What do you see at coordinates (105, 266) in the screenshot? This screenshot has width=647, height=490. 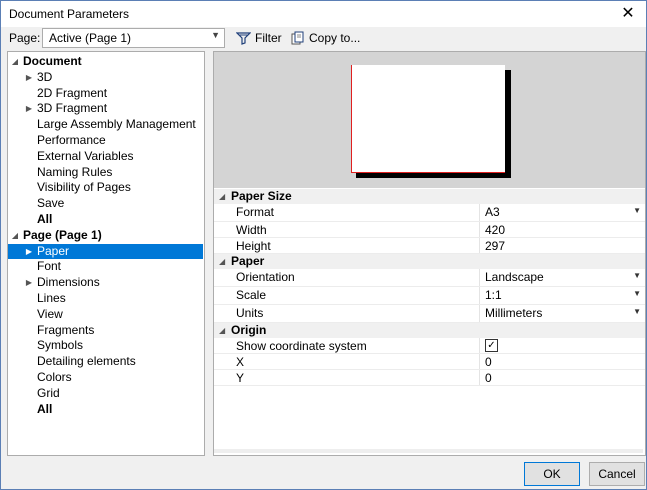 I see `tree-item: Font` at bounding box center [105, 266].